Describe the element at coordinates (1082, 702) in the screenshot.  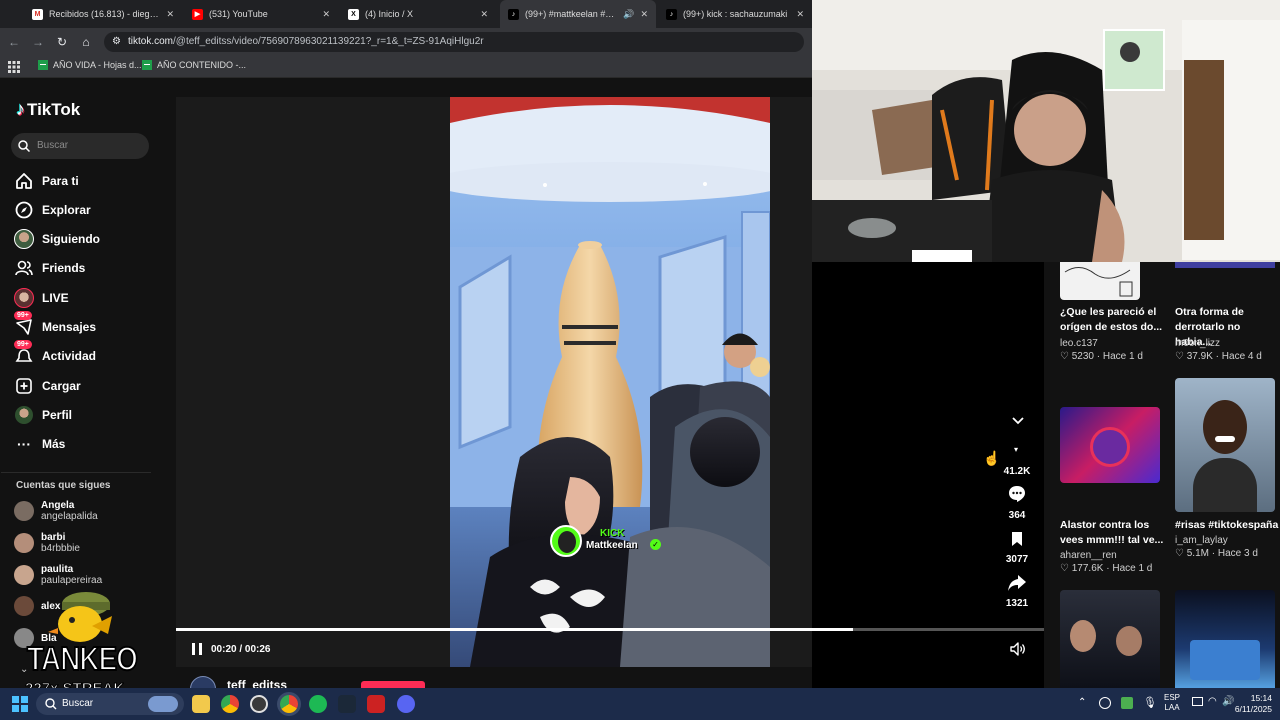
I see `chevron-up-icon: ⌃` at that location.